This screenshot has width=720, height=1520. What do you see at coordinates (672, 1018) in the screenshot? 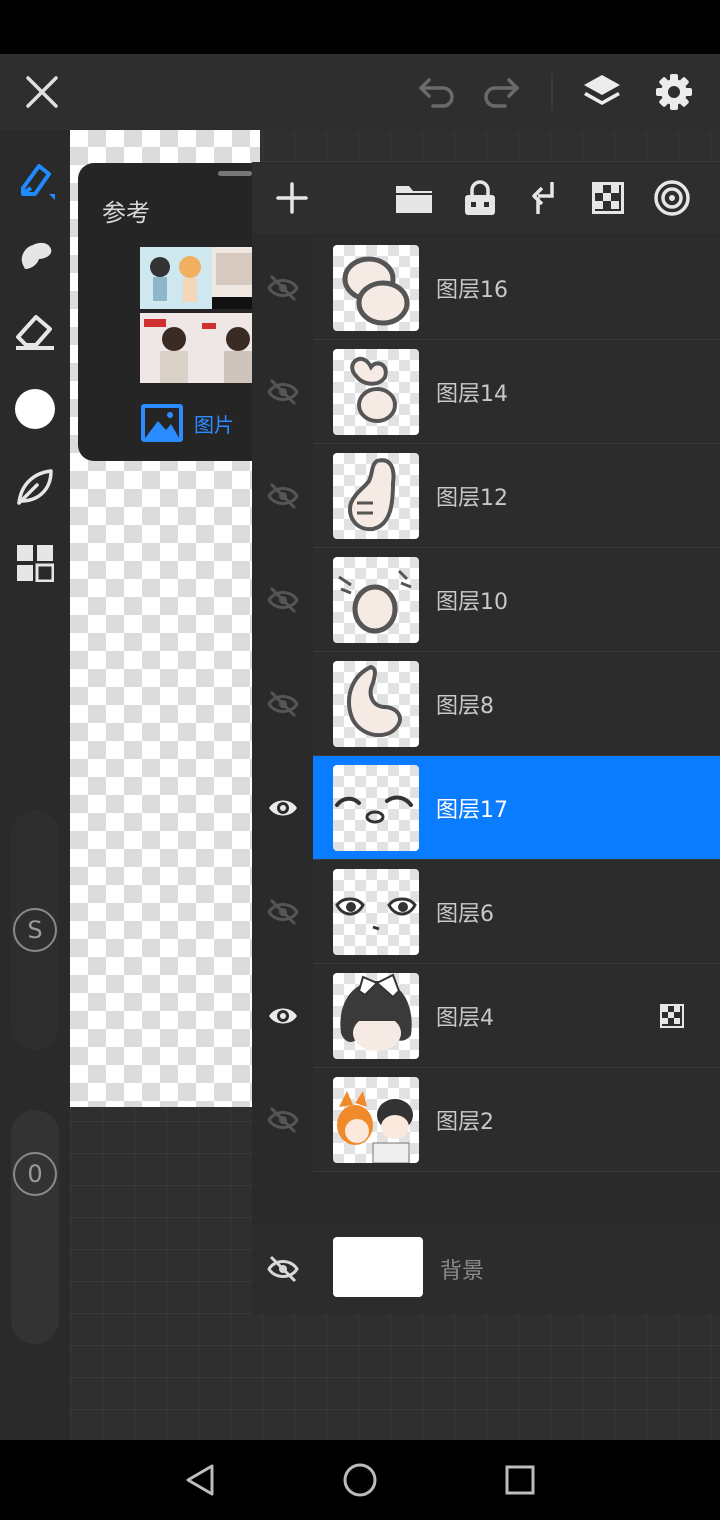
I see `alpha-lock-indicator` at bounding box center [672, 1018].